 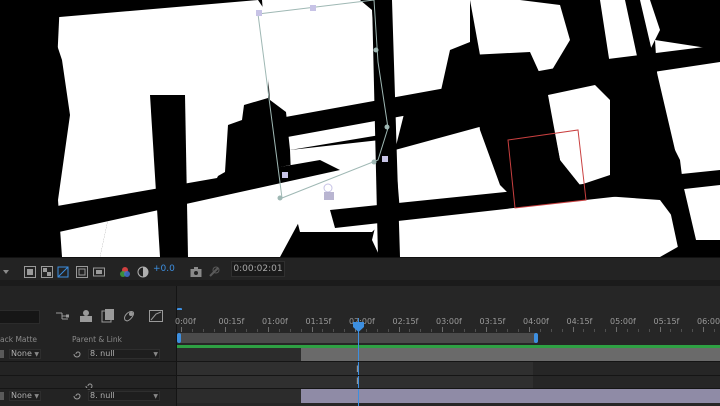 What do you see at coordinates (102, 395) in the screenshot?
I see `parent-link-value: 8. null` at bounding box center [102, 395].